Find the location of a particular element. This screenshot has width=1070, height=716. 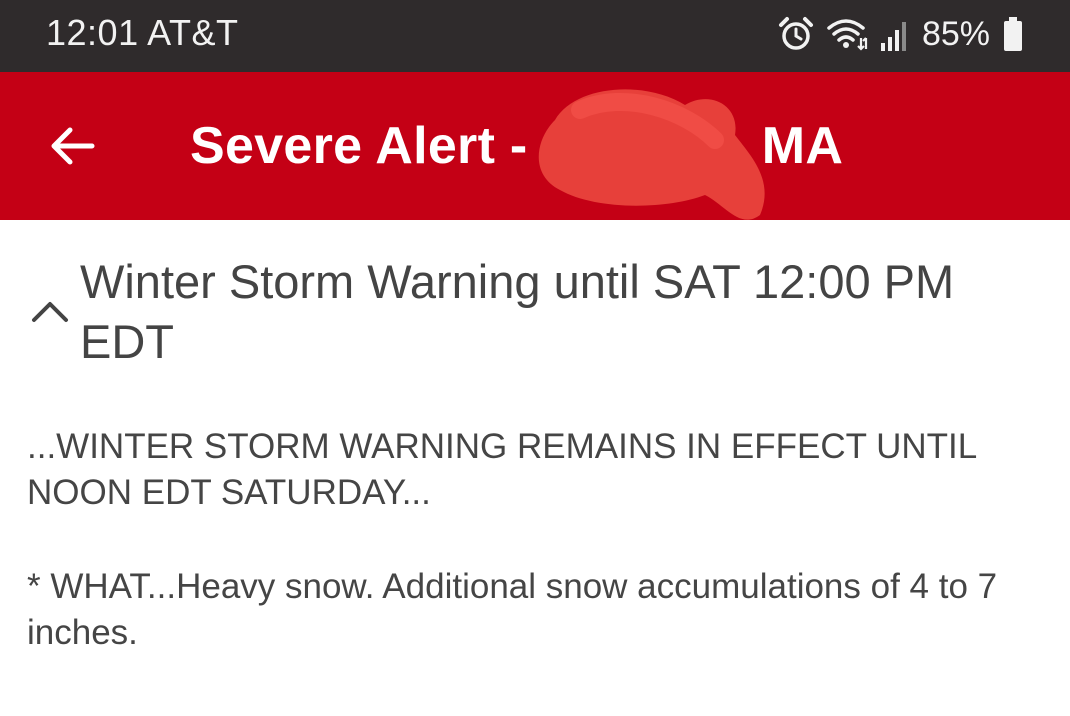

arrow-left-icon is located at coordinates (73, 146).